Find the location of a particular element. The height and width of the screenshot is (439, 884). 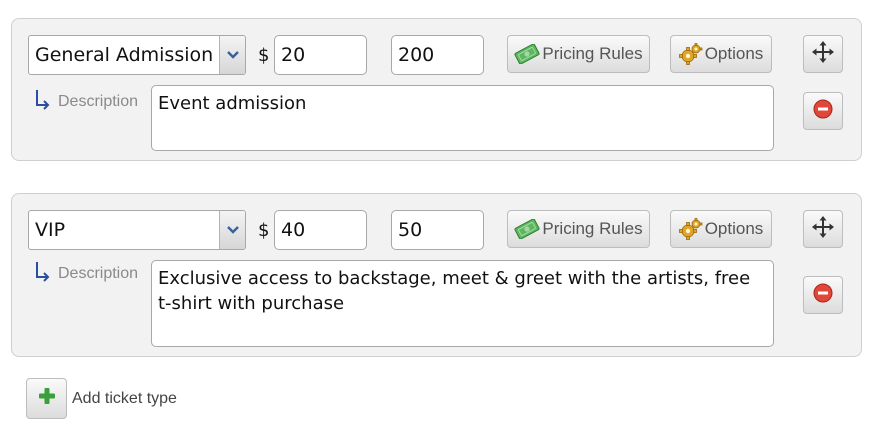

plus-icon is located at coordinates (47, 398).